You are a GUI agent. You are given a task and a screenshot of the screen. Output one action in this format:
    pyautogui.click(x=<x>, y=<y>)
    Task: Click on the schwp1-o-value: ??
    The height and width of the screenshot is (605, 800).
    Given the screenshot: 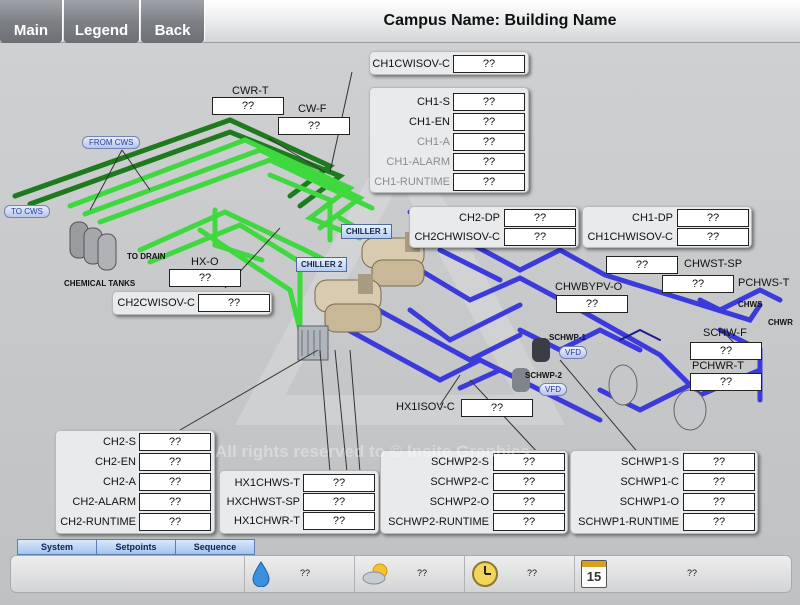 What is the action you would take?
    pyautogui.click(x=719, y=502)
    